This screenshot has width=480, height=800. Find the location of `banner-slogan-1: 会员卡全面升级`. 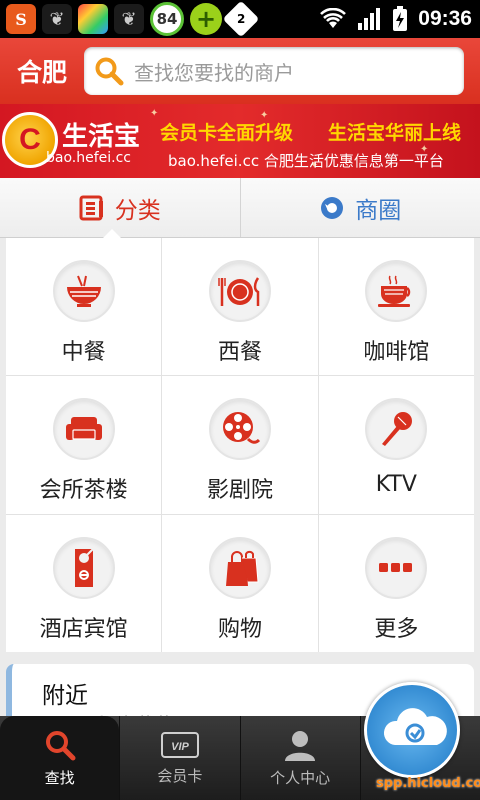

banner-slogan-1: 会员卡全面升级 is located at coordinates (227, 133).